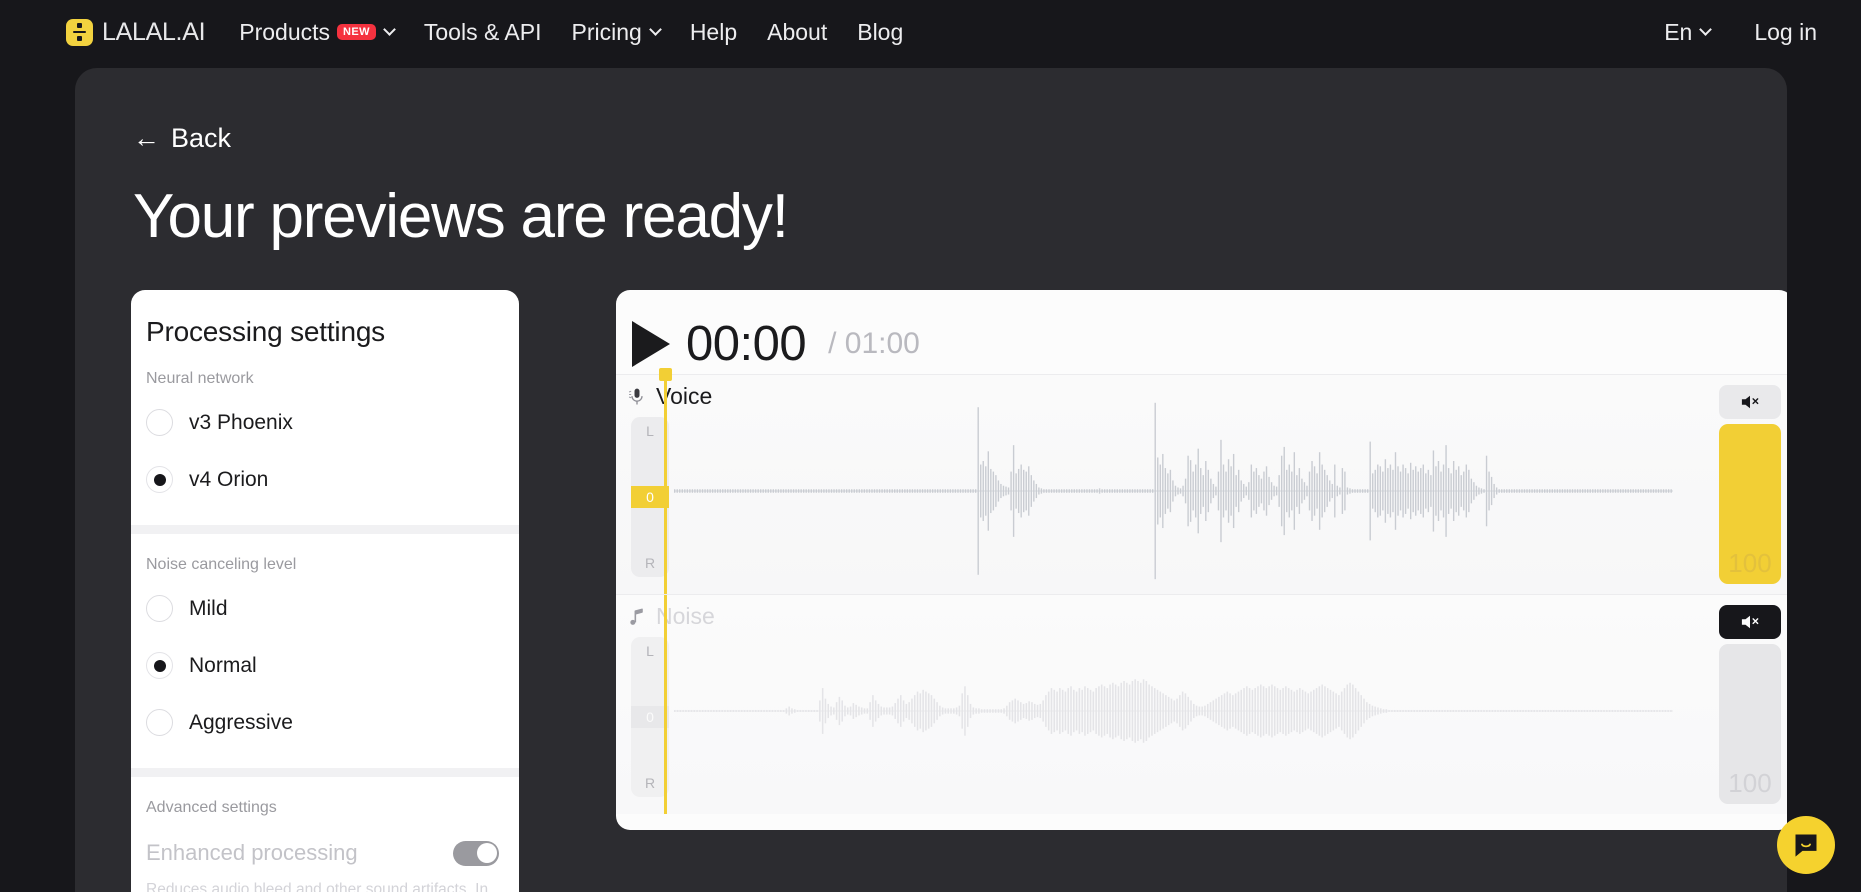 The width and height of the screenshot is (1861, 892). What do you see at coordinates (461, 216) in the screenshot?
I see `page-title: Your previews are ready!` at bounding box center [461, 216].